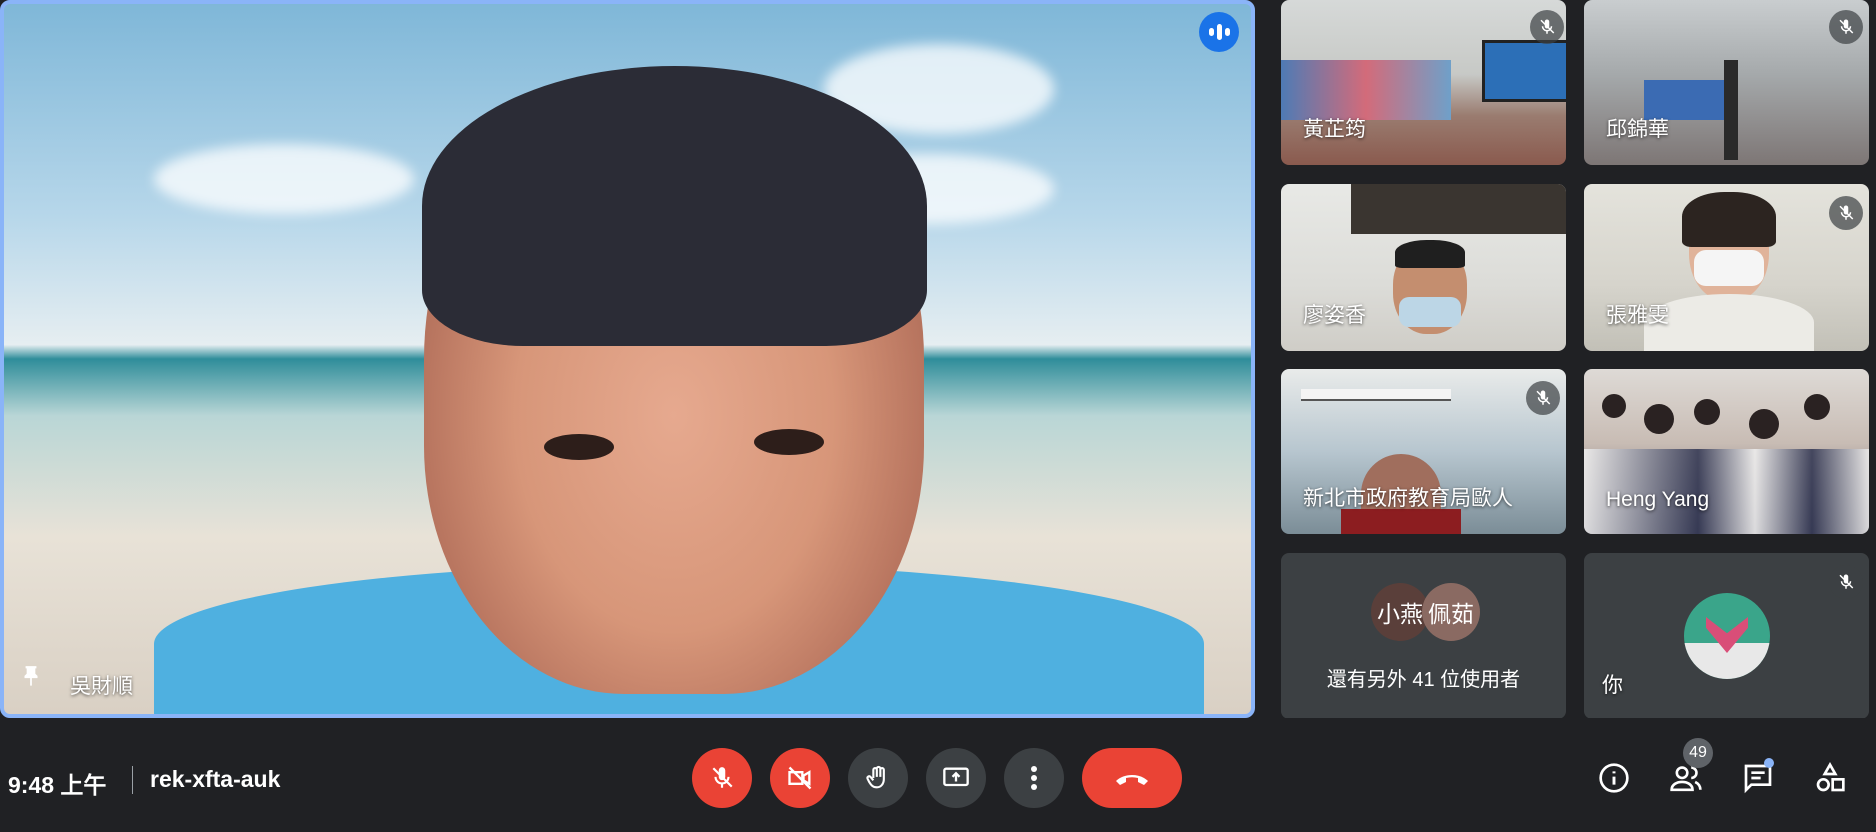 The image size is (1876, 832). Describe the element at coordinates (284, 179) in the screenshot. I see `background-cloud` at that location.